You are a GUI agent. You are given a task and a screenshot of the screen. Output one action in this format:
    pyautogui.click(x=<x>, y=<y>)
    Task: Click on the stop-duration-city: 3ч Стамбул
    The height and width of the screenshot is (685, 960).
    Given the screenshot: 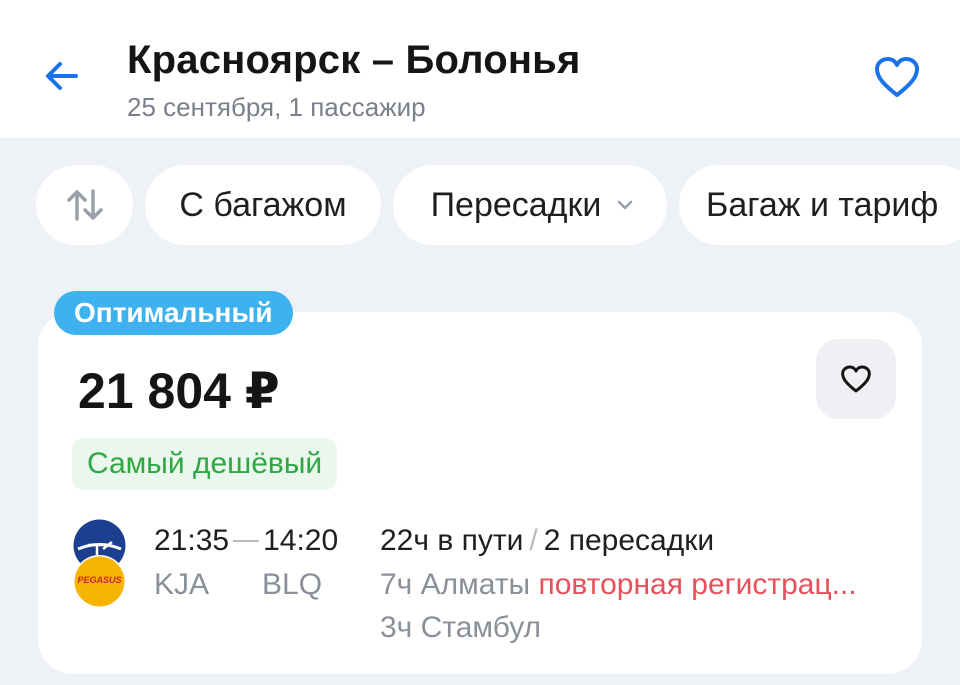 What is the action you would take?
    pyautogui.click(x=461, y=627)
    